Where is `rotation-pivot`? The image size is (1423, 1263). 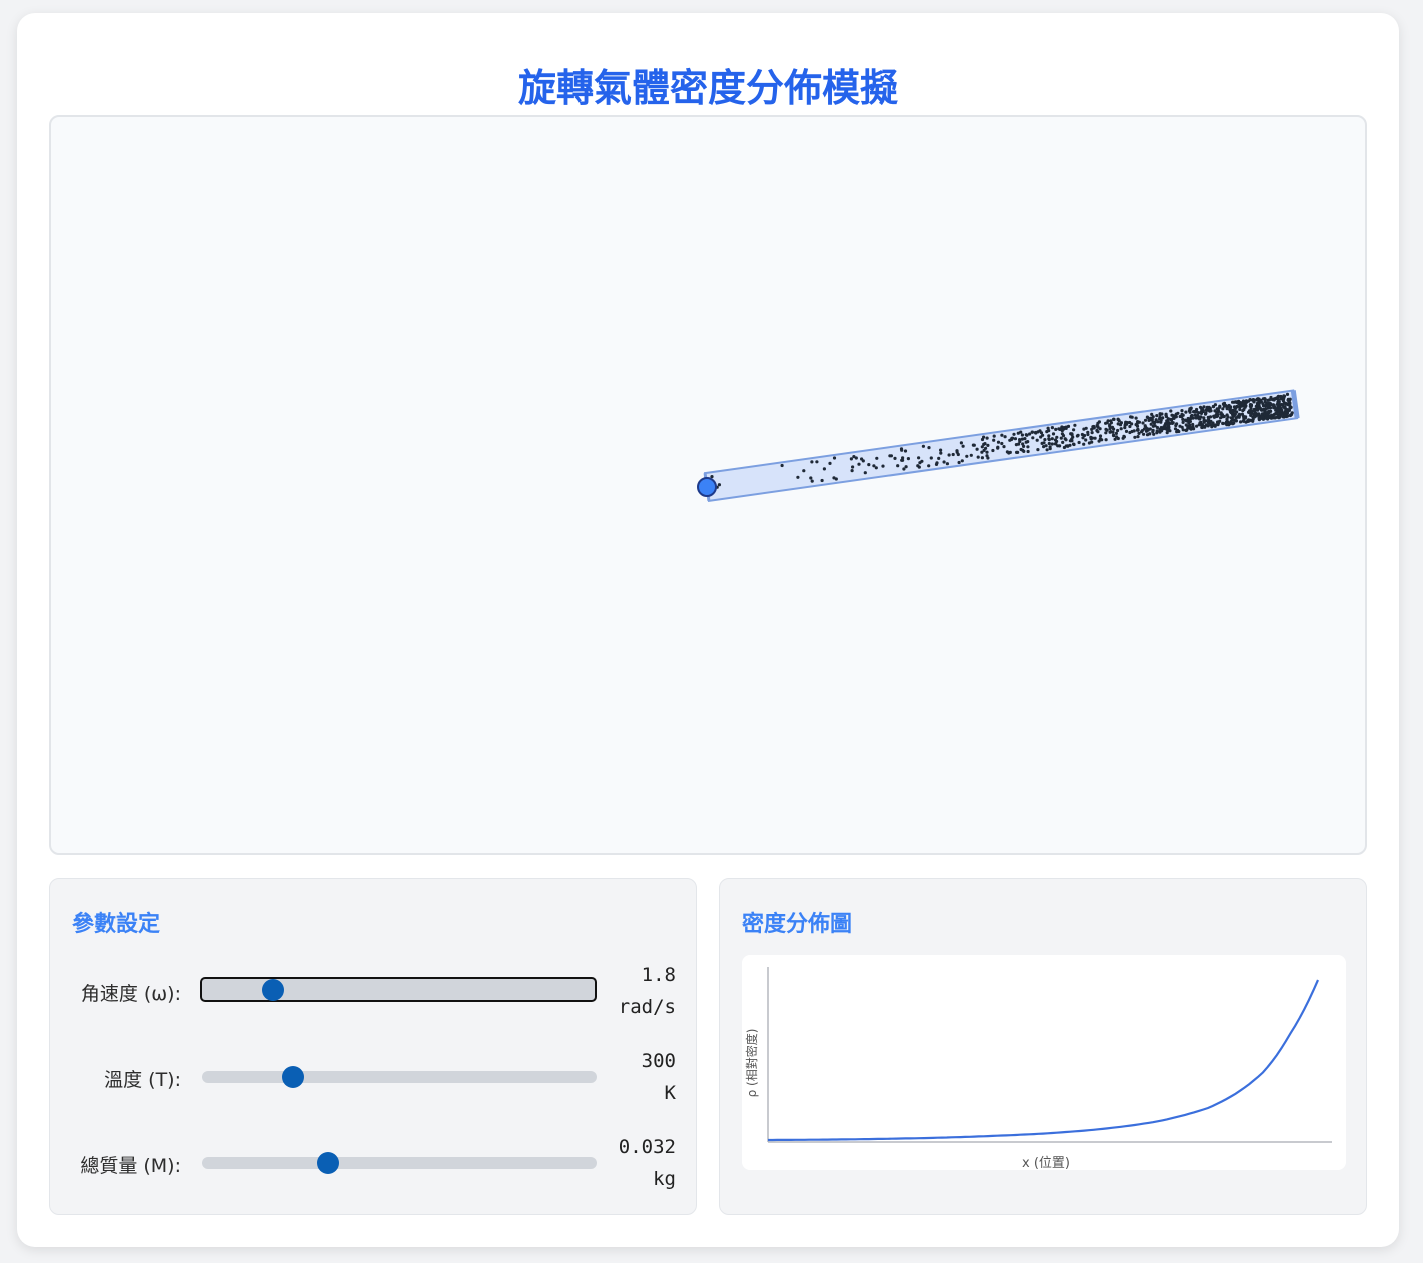 rotation-pivot is located at coordinates (707, 487).